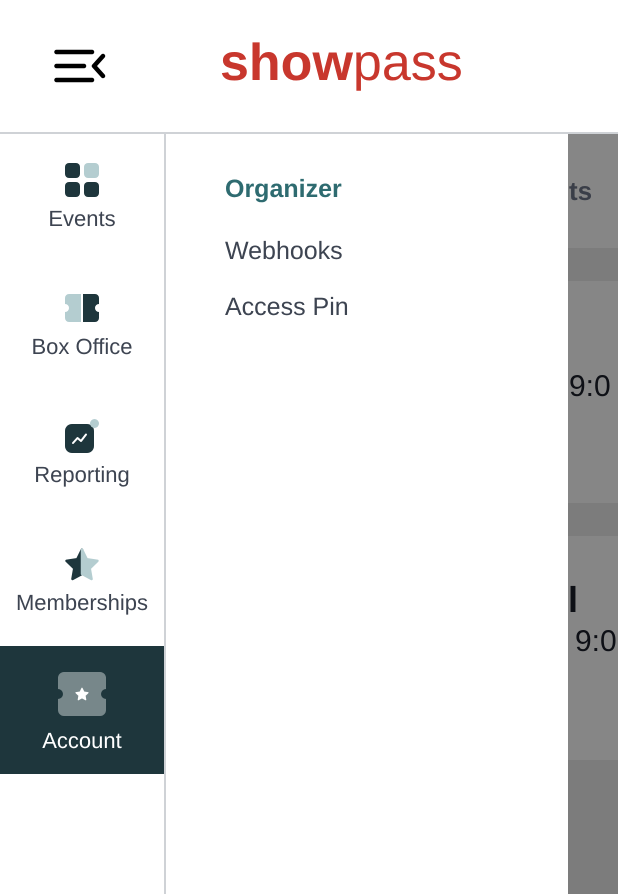 This screenshot has width=618, height=894. What do you see at coordinates (82, 564) in the screenshot?
I see `star-icon` at bounding box center [82, 564].